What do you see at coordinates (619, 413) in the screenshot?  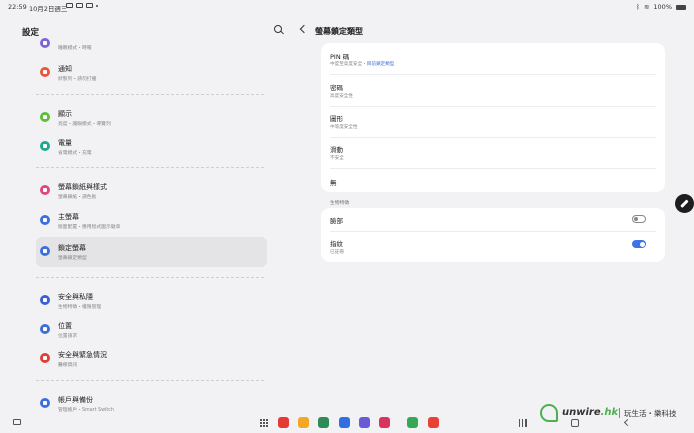 I see `watermark-separator` at bounding box center [619, 413].